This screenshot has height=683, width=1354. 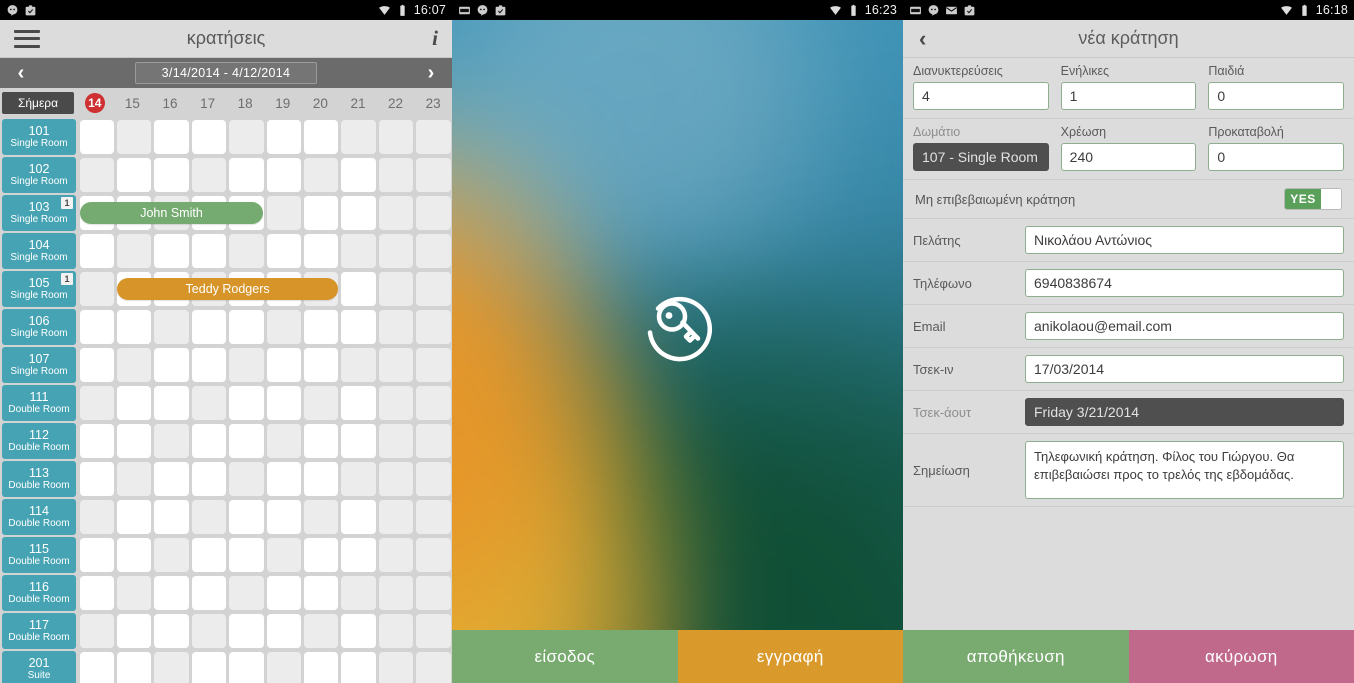 I want to click on day-cell-17: 17, so click(x=208, y=103).